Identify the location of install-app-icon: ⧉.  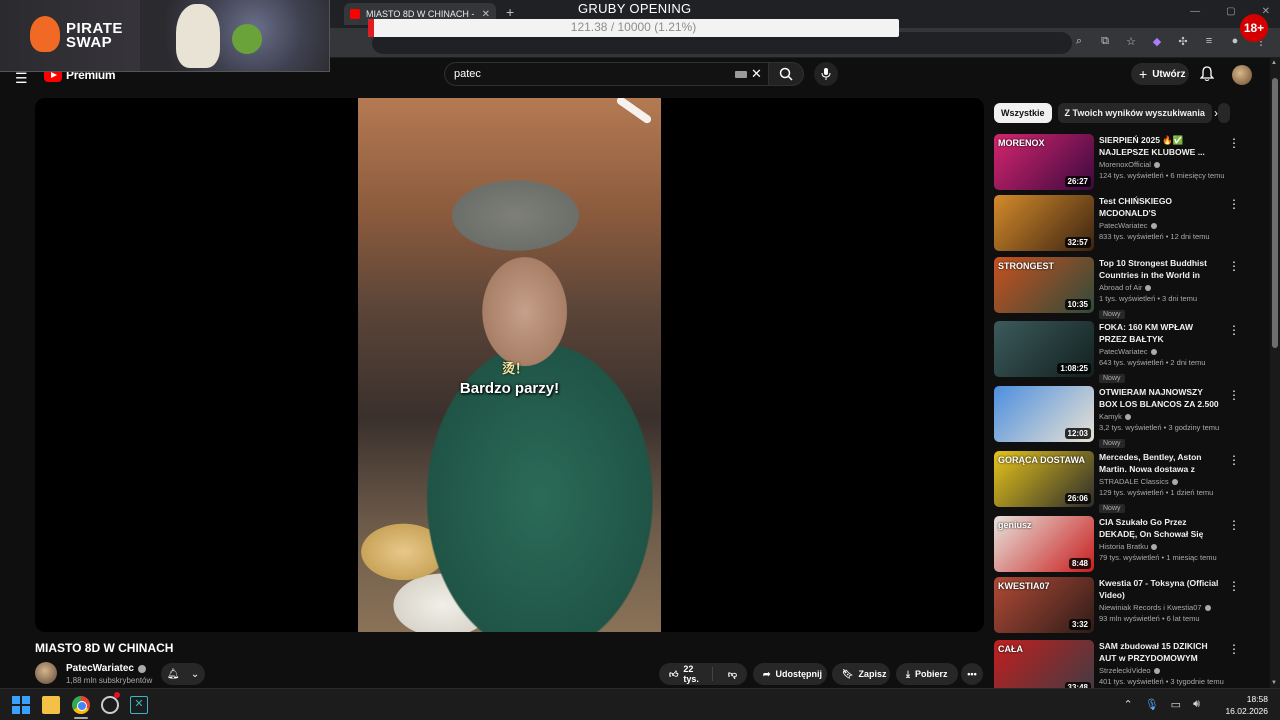
(1105, 41).